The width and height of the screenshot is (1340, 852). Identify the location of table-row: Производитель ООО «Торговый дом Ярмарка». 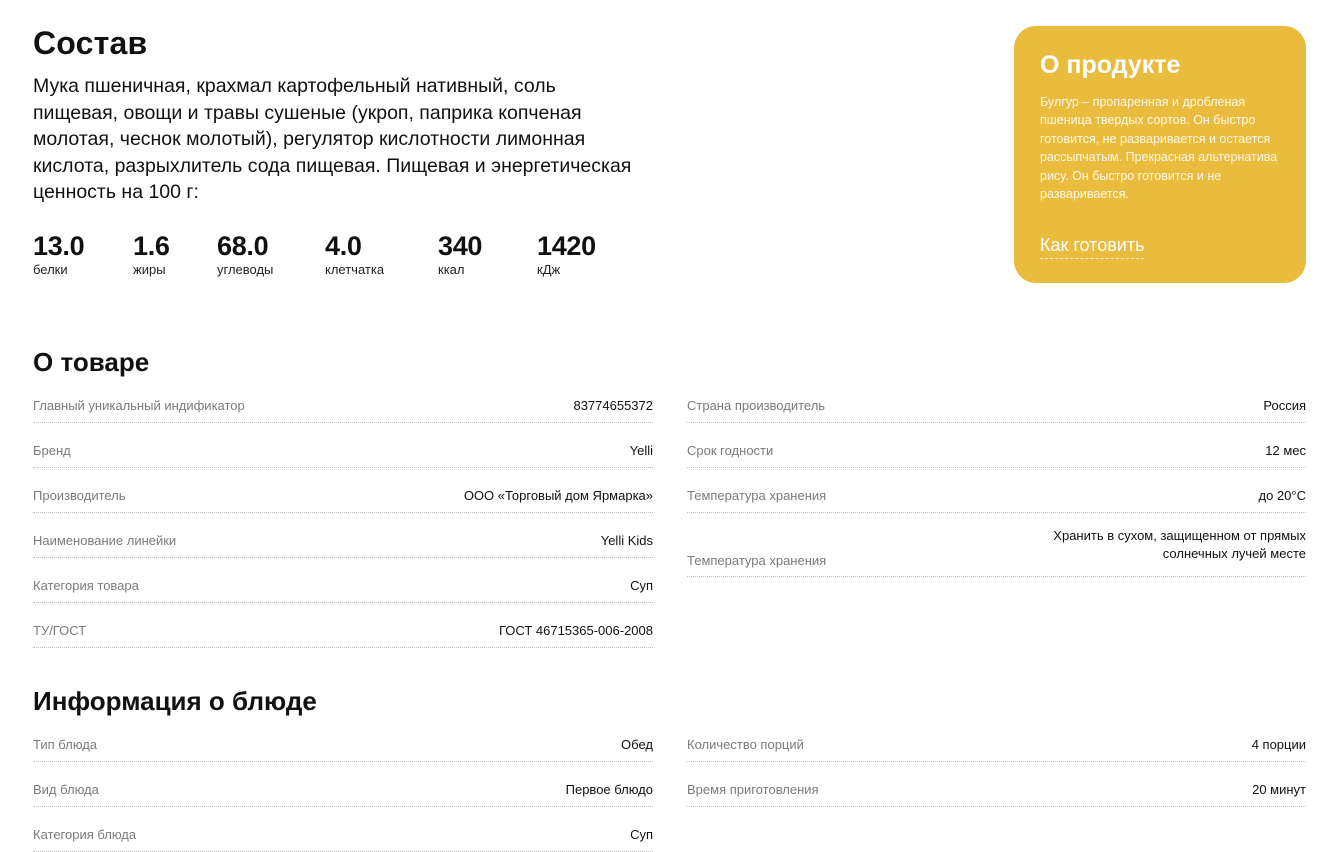
(343, 496).